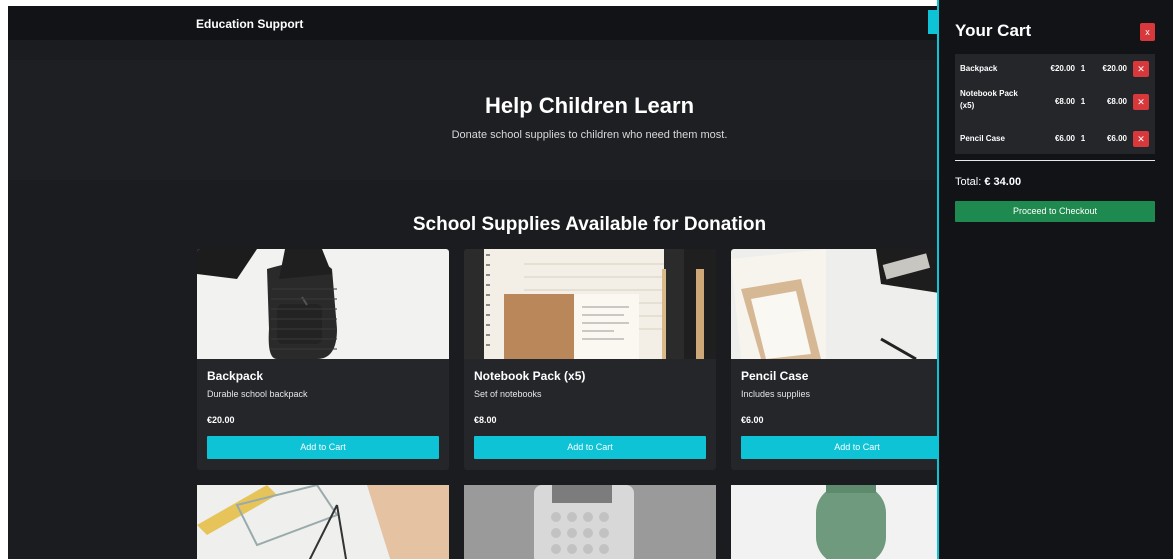 This screenshot has width=1173, height=559. Describe the element at coordinates (1114, 68) in the screenshot. I see `cart-item-total: €20.00` at that location.